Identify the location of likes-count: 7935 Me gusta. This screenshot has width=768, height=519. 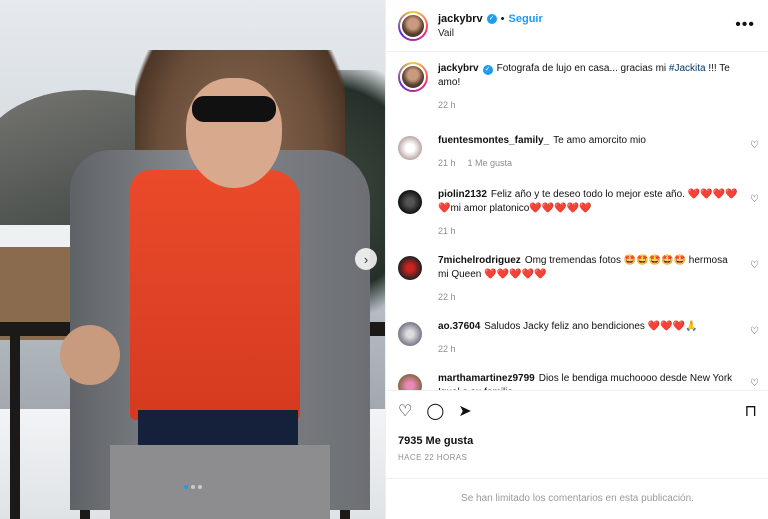
(577, 434).